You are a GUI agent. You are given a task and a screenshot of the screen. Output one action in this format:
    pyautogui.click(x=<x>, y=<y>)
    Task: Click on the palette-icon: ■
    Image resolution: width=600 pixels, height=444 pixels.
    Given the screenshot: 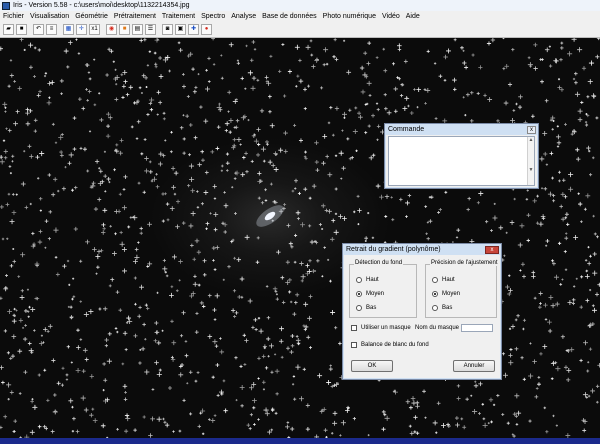 What is the action you would take?
    pyautogui.click(x=124, y=29)
    